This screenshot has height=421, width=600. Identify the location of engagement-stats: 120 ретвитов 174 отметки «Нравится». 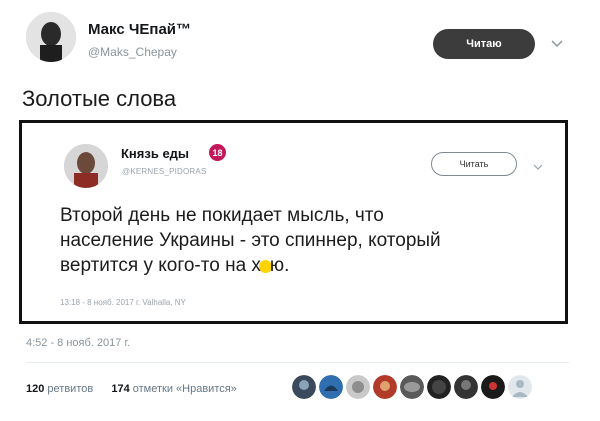
(131, 389).